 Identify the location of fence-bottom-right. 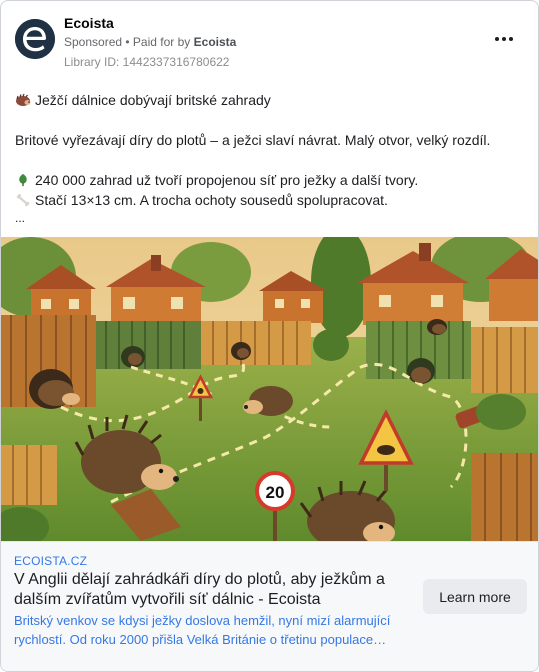
(504, 497).